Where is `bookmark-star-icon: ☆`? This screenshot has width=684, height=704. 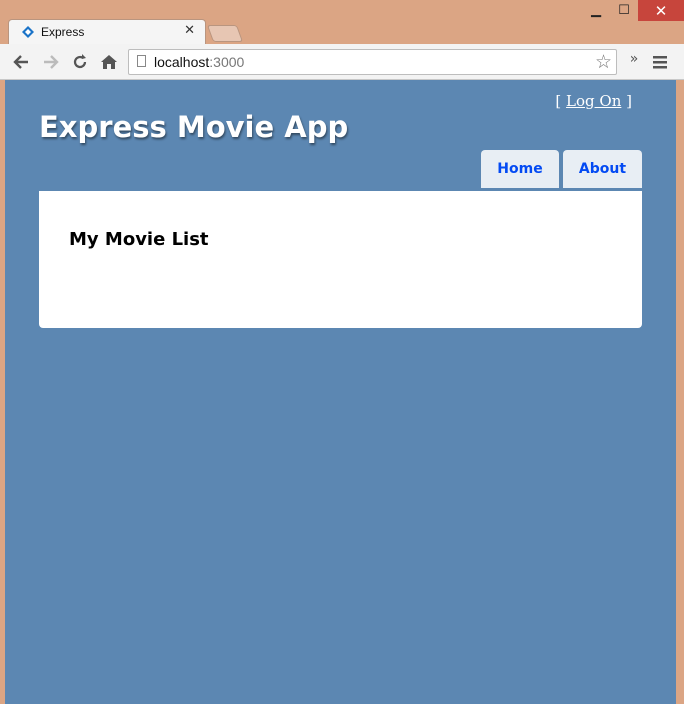
bookmark-star-icon: ☆ is located at coordinates (603, 62).